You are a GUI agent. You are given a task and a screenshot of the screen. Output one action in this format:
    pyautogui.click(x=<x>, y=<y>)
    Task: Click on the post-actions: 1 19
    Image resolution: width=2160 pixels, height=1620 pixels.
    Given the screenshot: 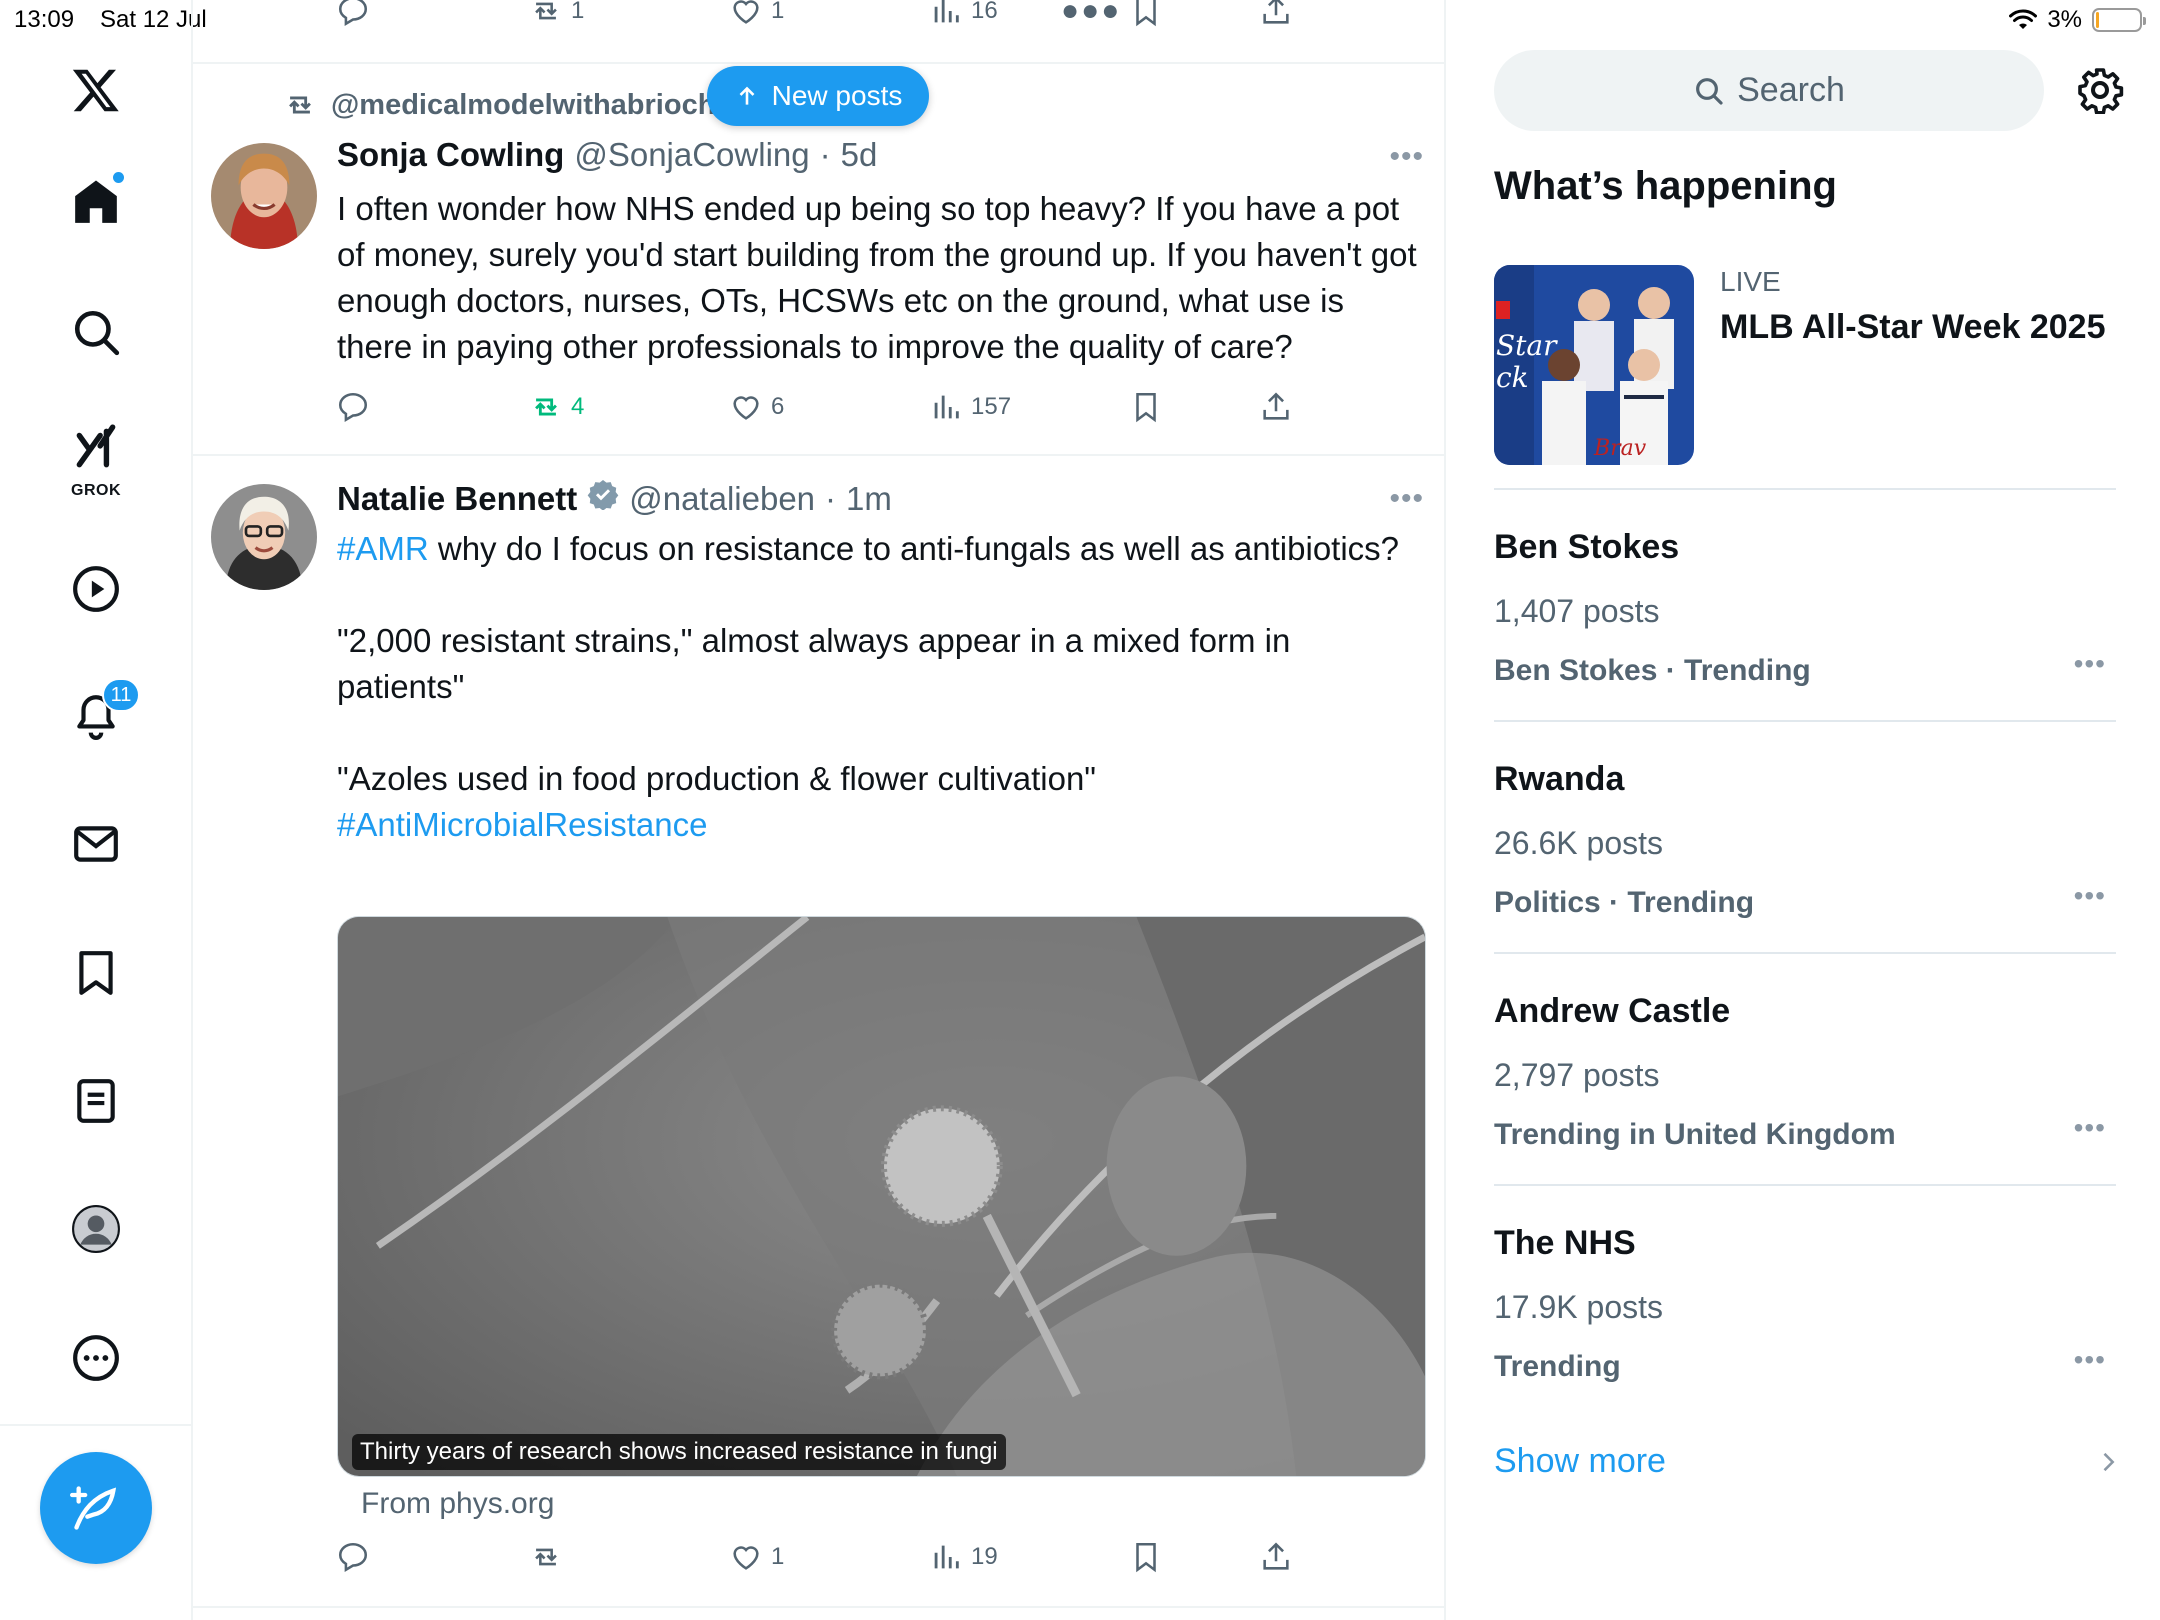 What is the action you would take?
    pyautogui.click(x=821, y=1564)
    